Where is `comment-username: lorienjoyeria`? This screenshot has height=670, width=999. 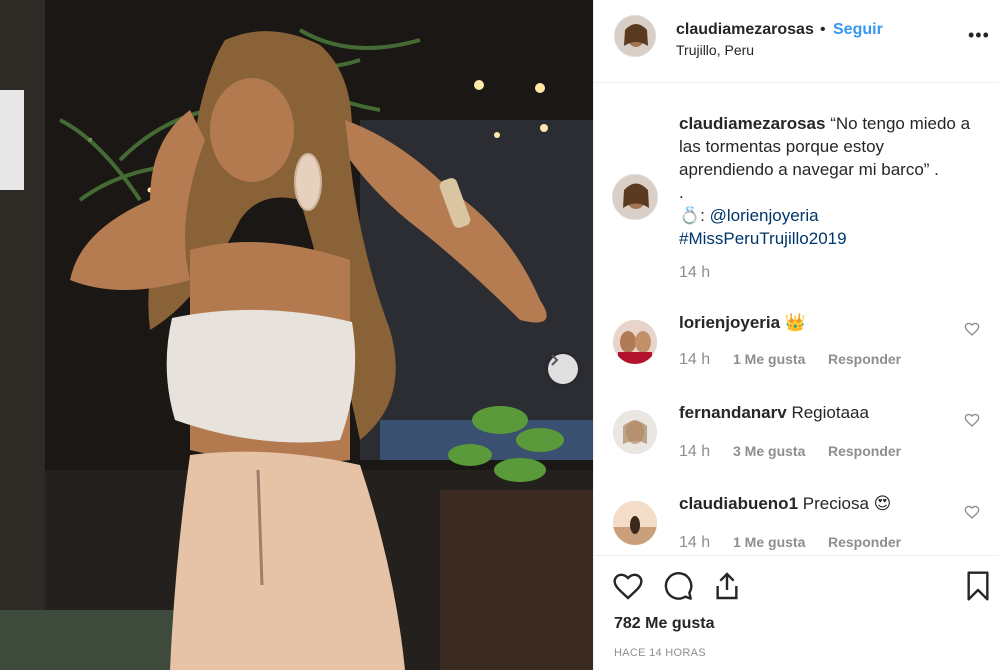 comment-username: lorienjoyeria is located at coordinates (729, 322).